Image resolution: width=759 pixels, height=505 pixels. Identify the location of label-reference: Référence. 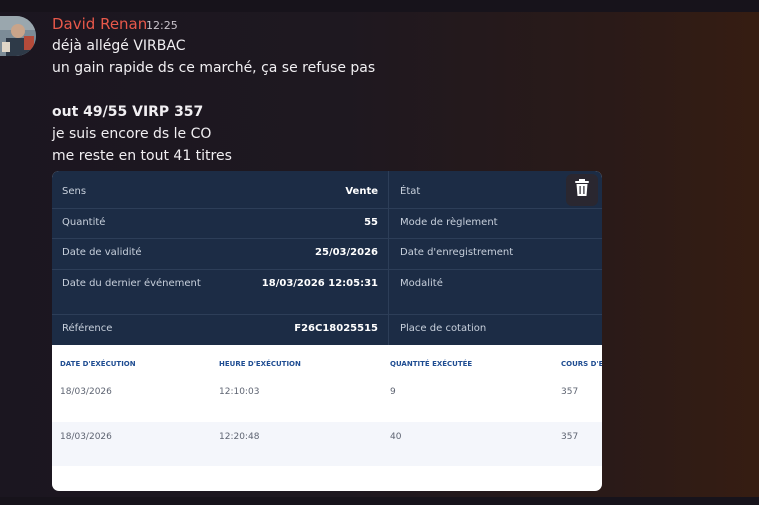
(87, 328).